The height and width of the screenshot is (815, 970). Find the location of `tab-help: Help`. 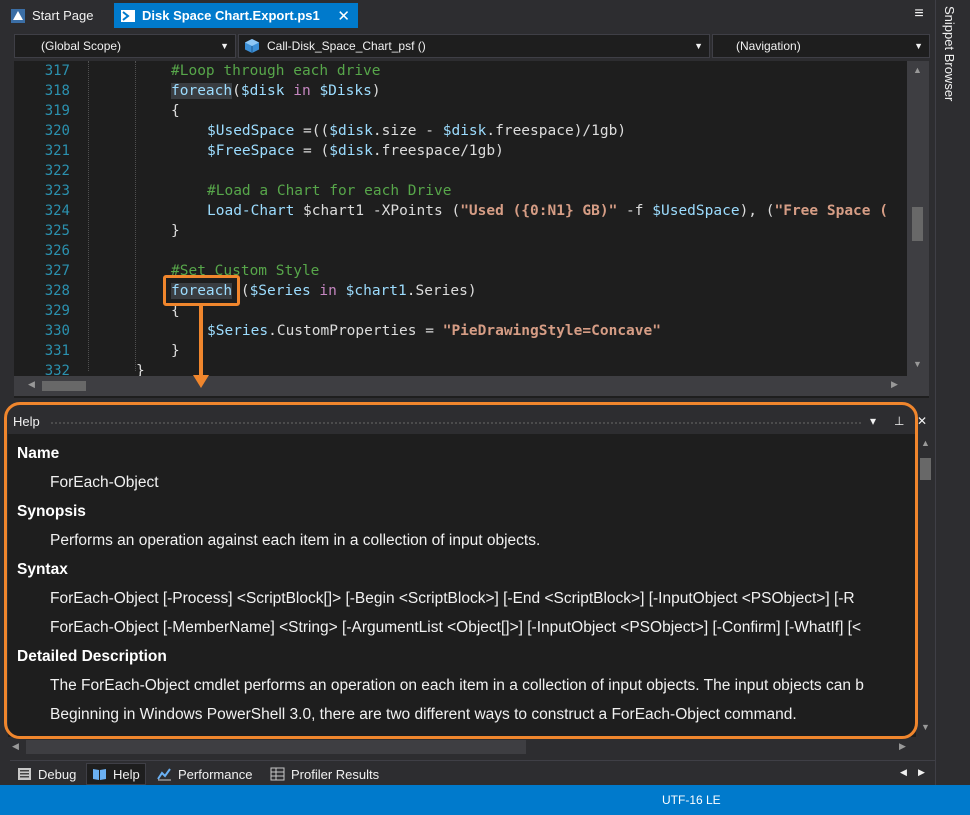

tab-help: Help is located at coordinates (116, 774).